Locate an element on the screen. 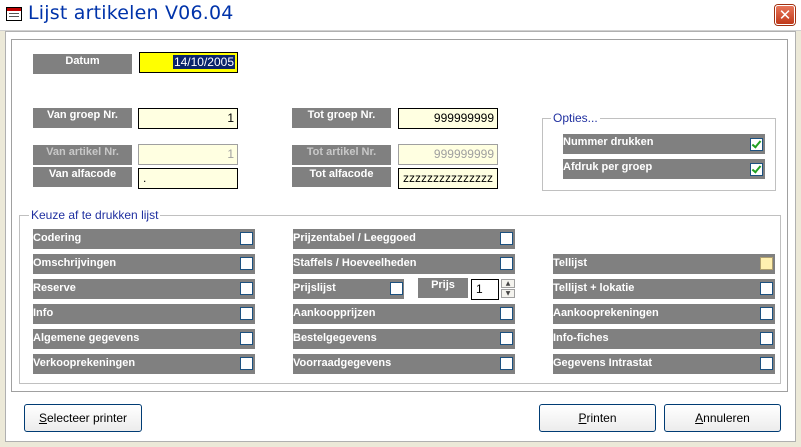 The width and height of the screenshot is (801, 447). list-item-bestelgegevens: Bestelgegevens is located at coordinates (404, 339).